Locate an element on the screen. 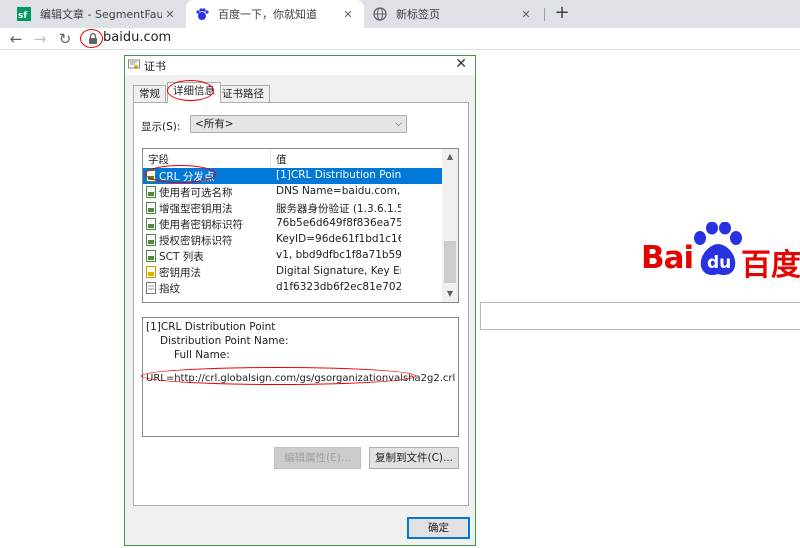 The image size is (800, 548). detail-line: Full Name: is located at coordinates (202, 355).